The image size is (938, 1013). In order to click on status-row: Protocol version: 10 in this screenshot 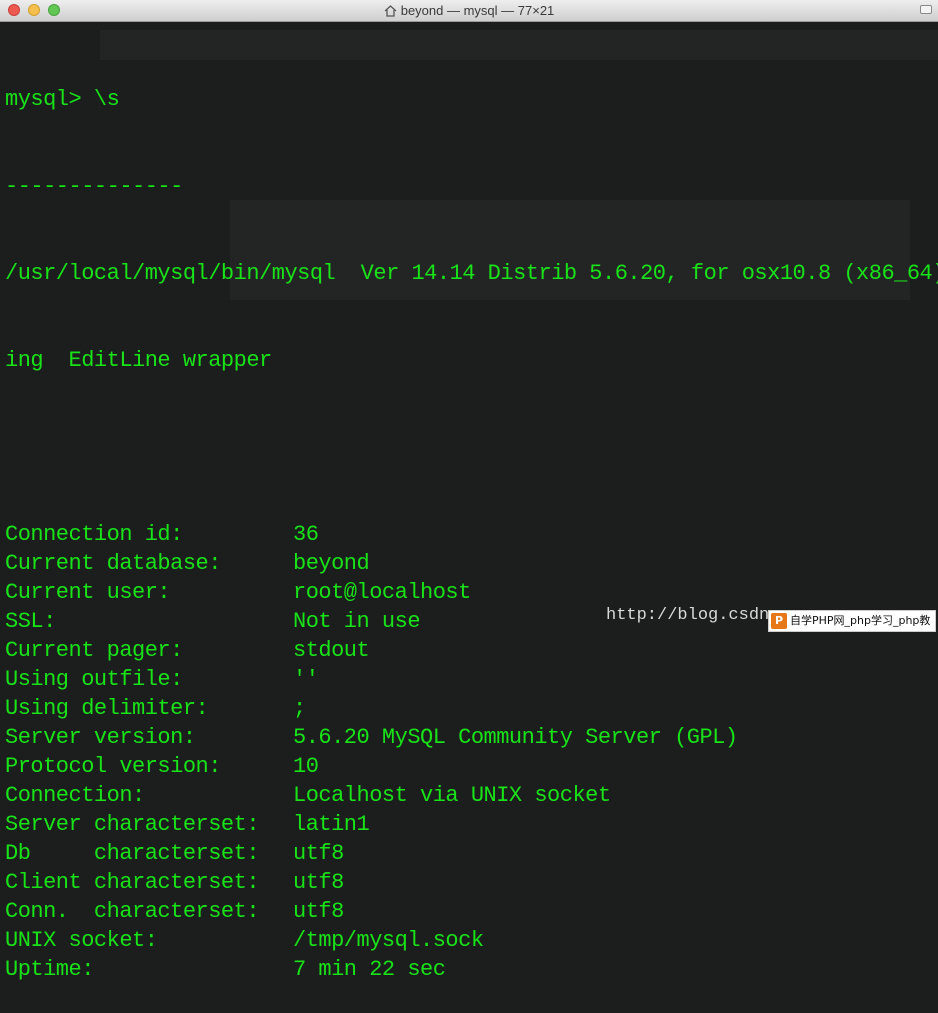, I will do `click(470, 766)`.